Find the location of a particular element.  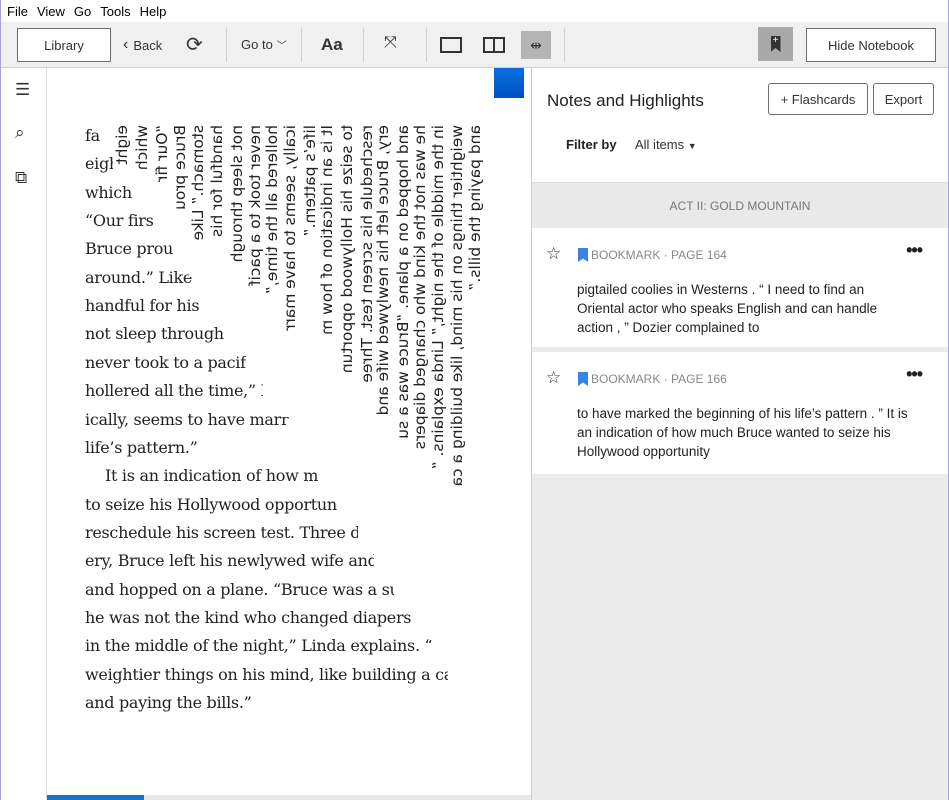

book-text-line: around.” Like is located at coordinates (139, 277).